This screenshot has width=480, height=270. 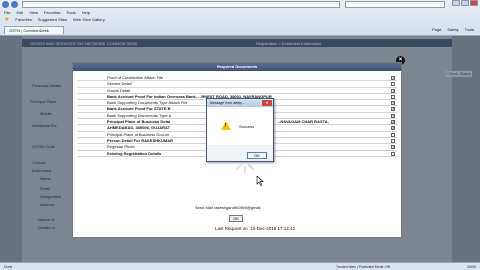 What do you see at coordinates (456, 3) in the screenshot?
I see `minimize-button` at bounding box center [456, 3].